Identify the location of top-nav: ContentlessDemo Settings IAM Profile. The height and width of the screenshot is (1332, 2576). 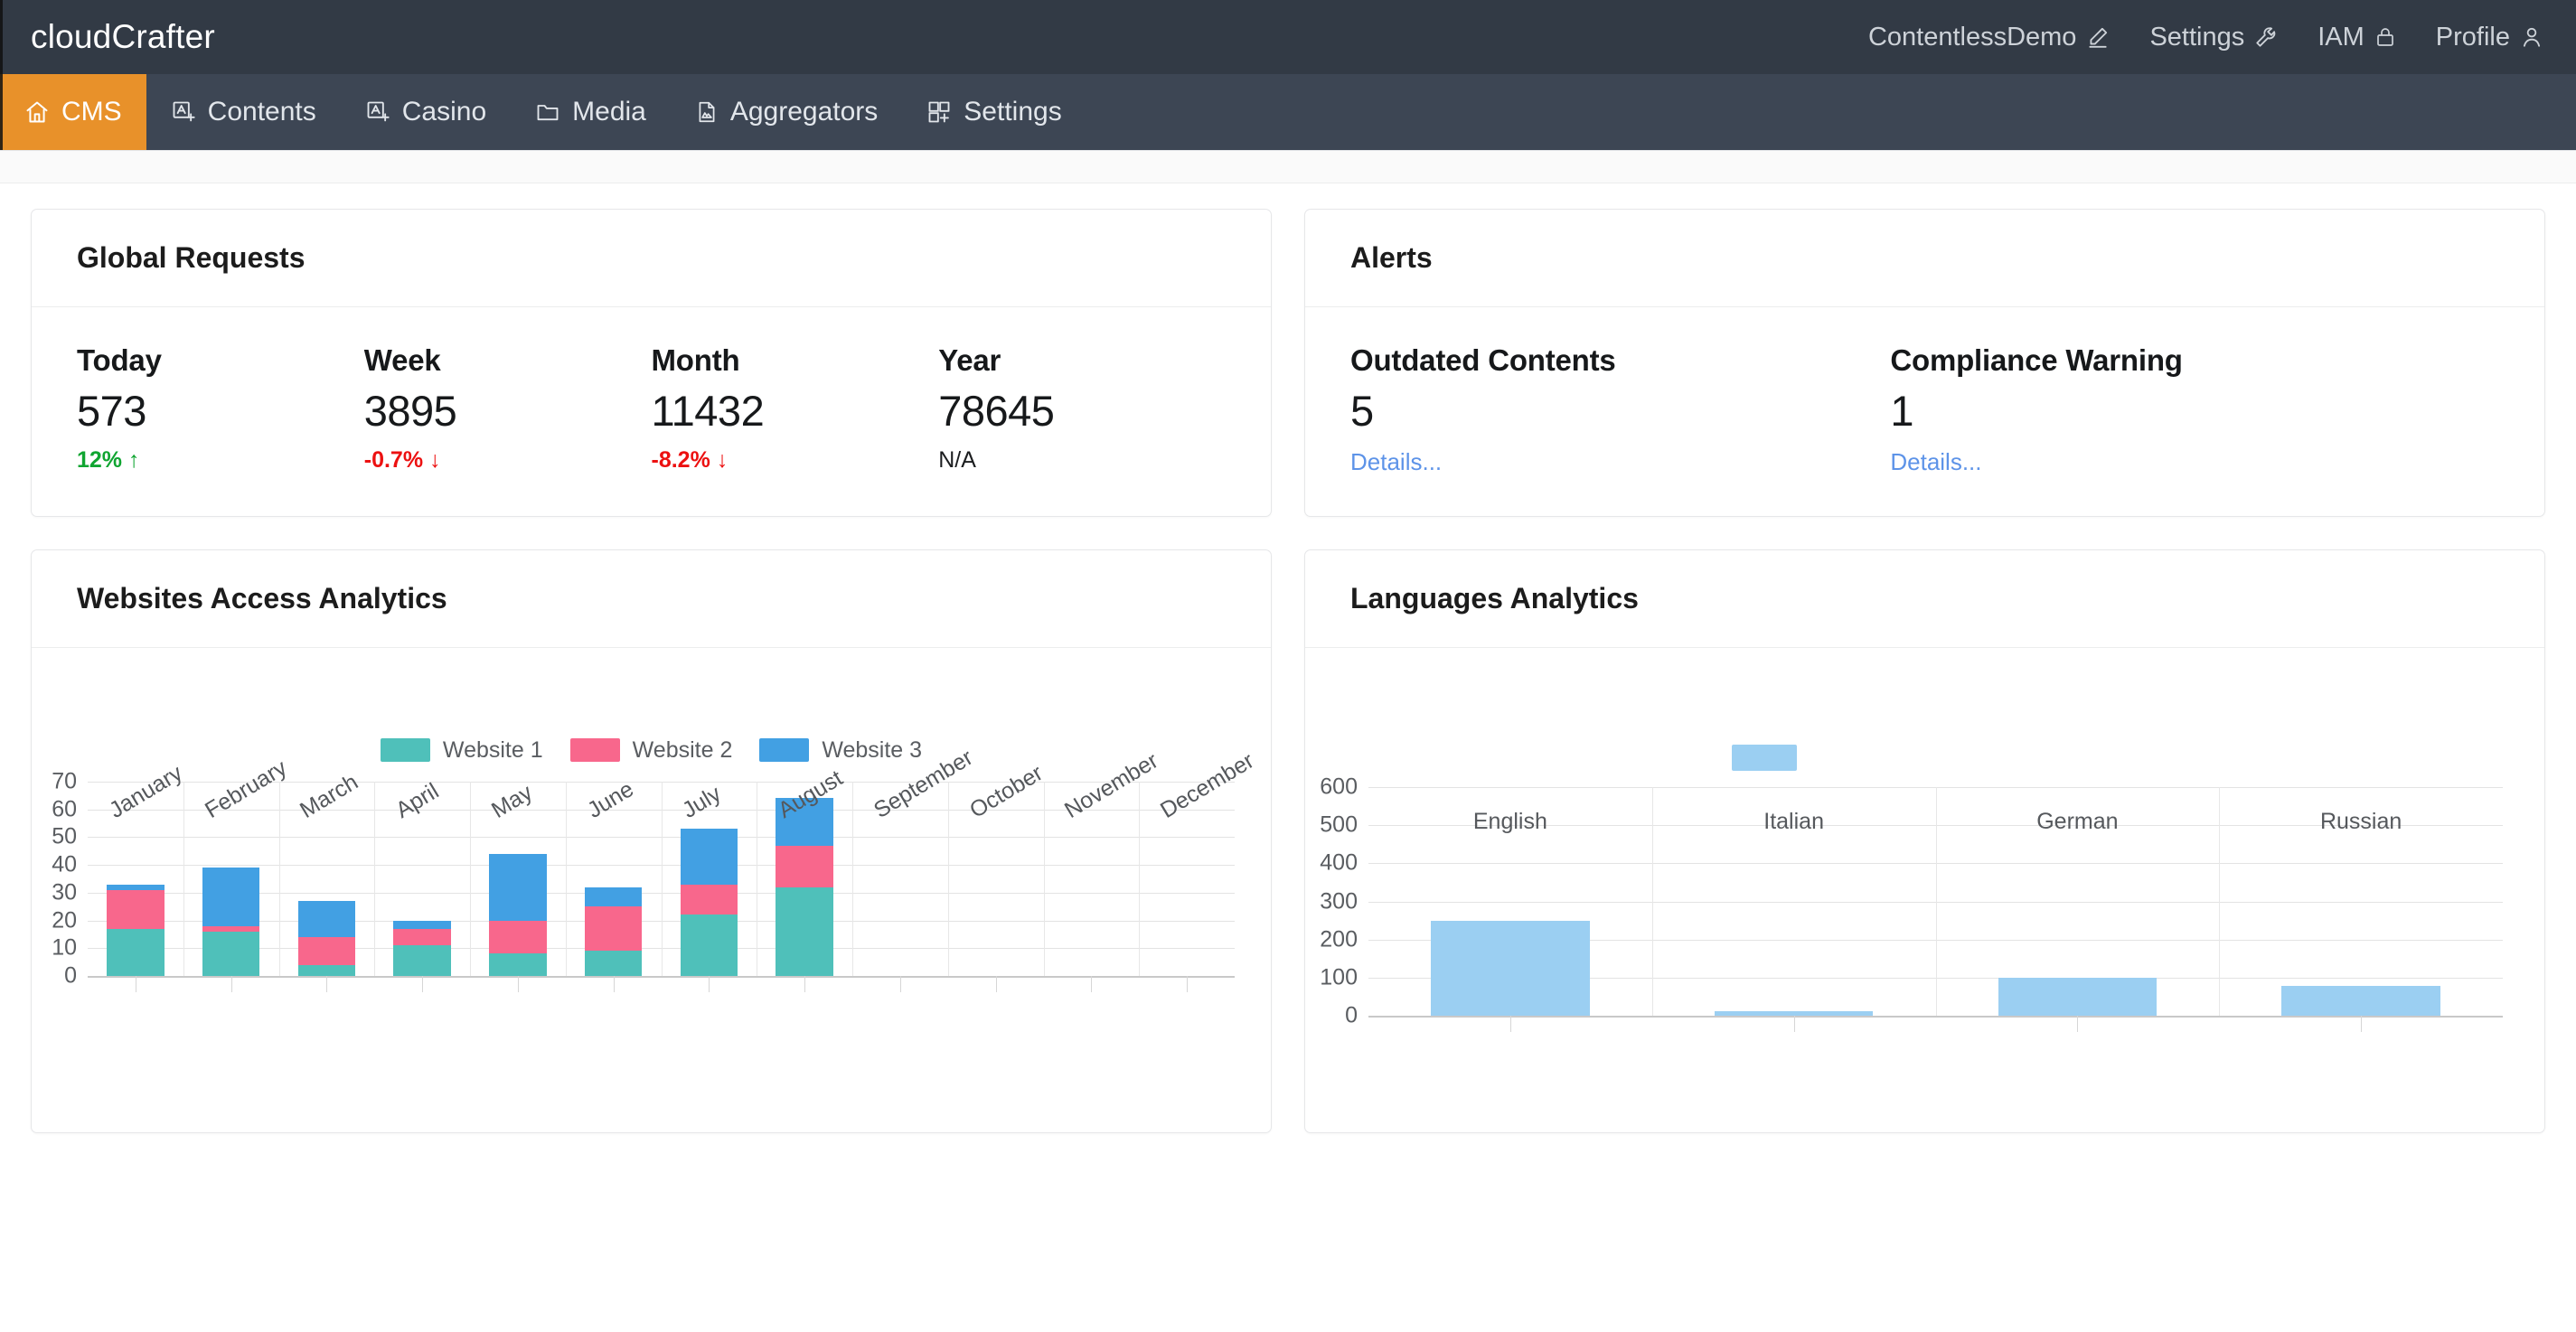
(2206, 38).